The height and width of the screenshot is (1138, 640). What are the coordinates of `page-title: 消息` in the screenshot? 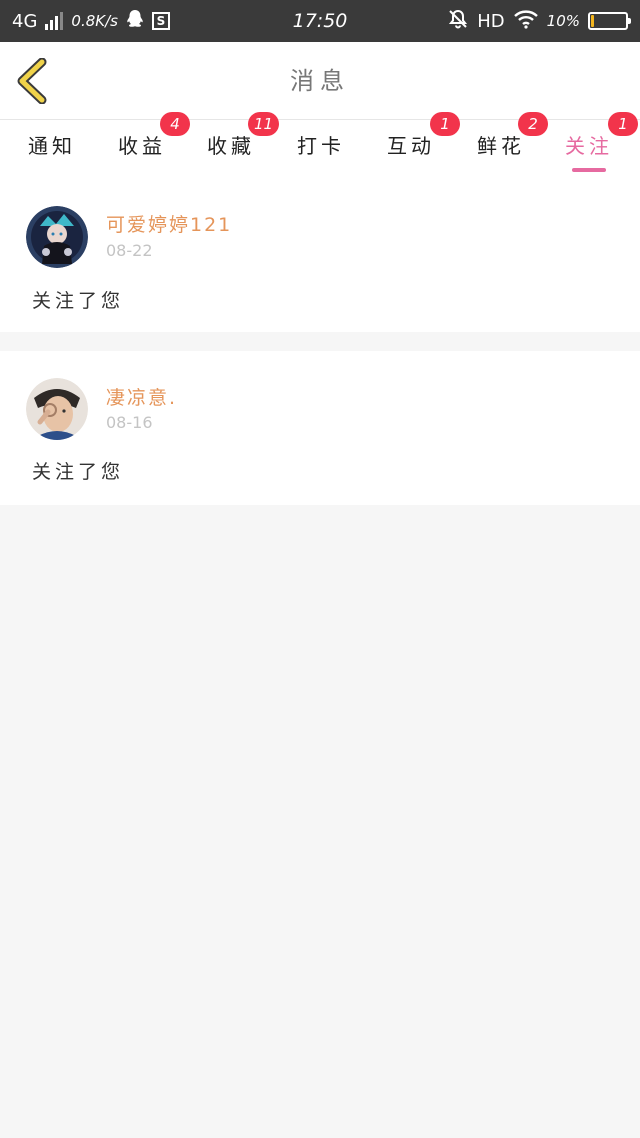 It's located at (320, 81).